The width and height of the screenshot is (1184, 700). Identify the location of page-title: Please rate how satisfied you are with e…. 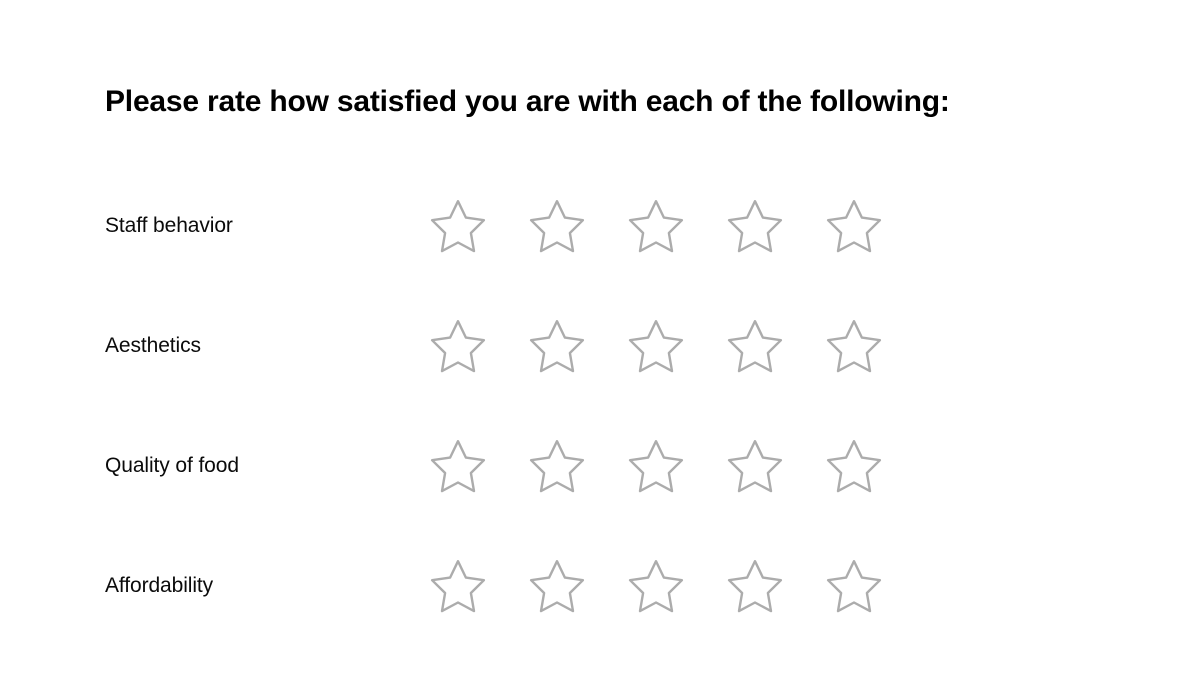
(527, 101).